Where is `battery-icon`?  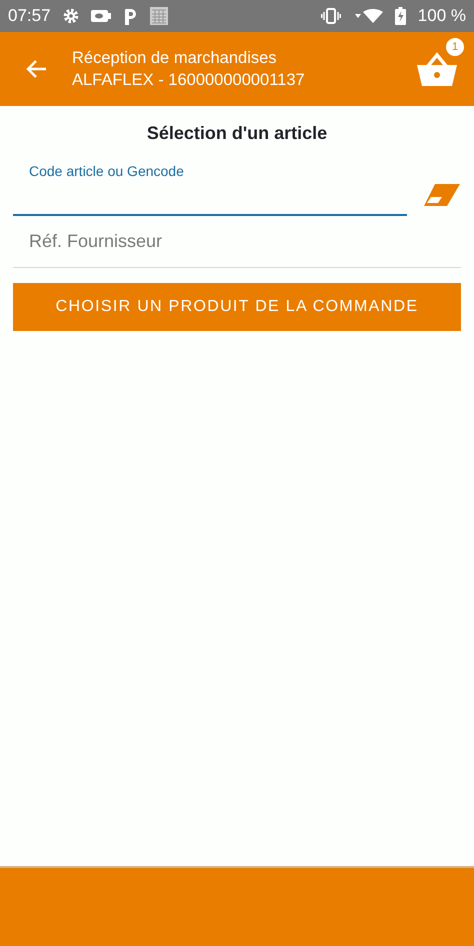
battery-icon is located at coordinates (400, 16).